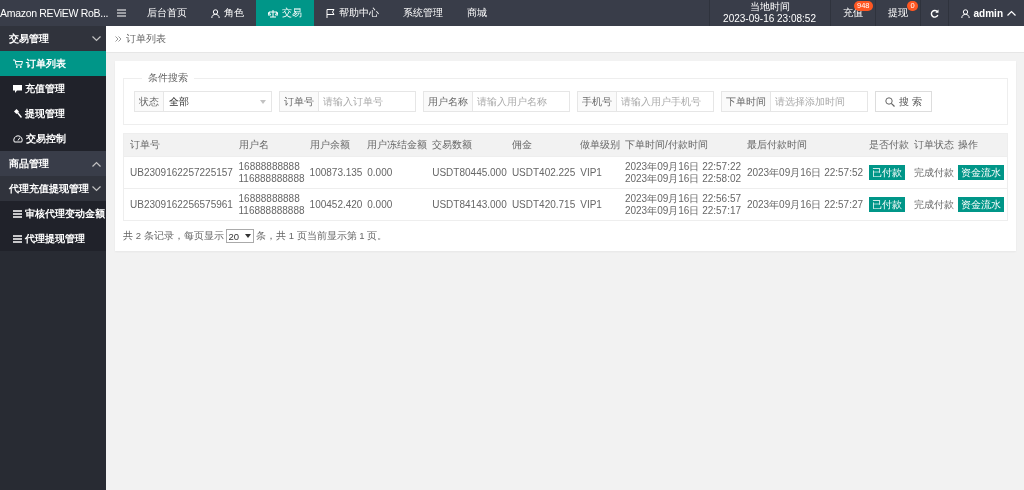 This screenshot has height=490, width=1024. I want to click on sidebar-group: 代理充值提现管理, so click(53, 188).